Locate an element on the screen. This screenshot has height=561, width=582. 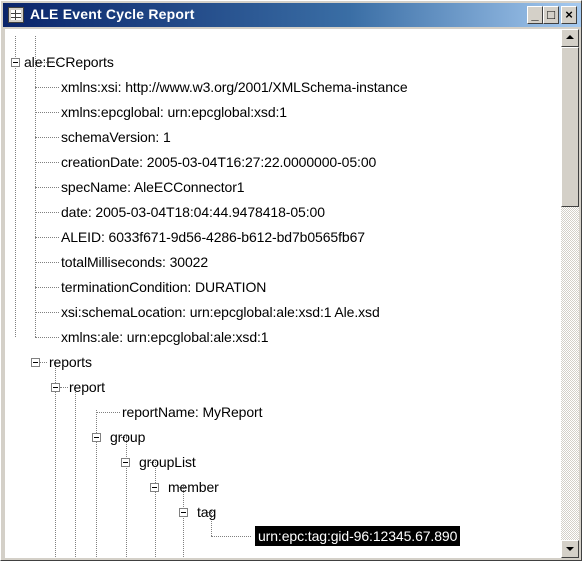
app-icon is located at coordinates (16, 15).